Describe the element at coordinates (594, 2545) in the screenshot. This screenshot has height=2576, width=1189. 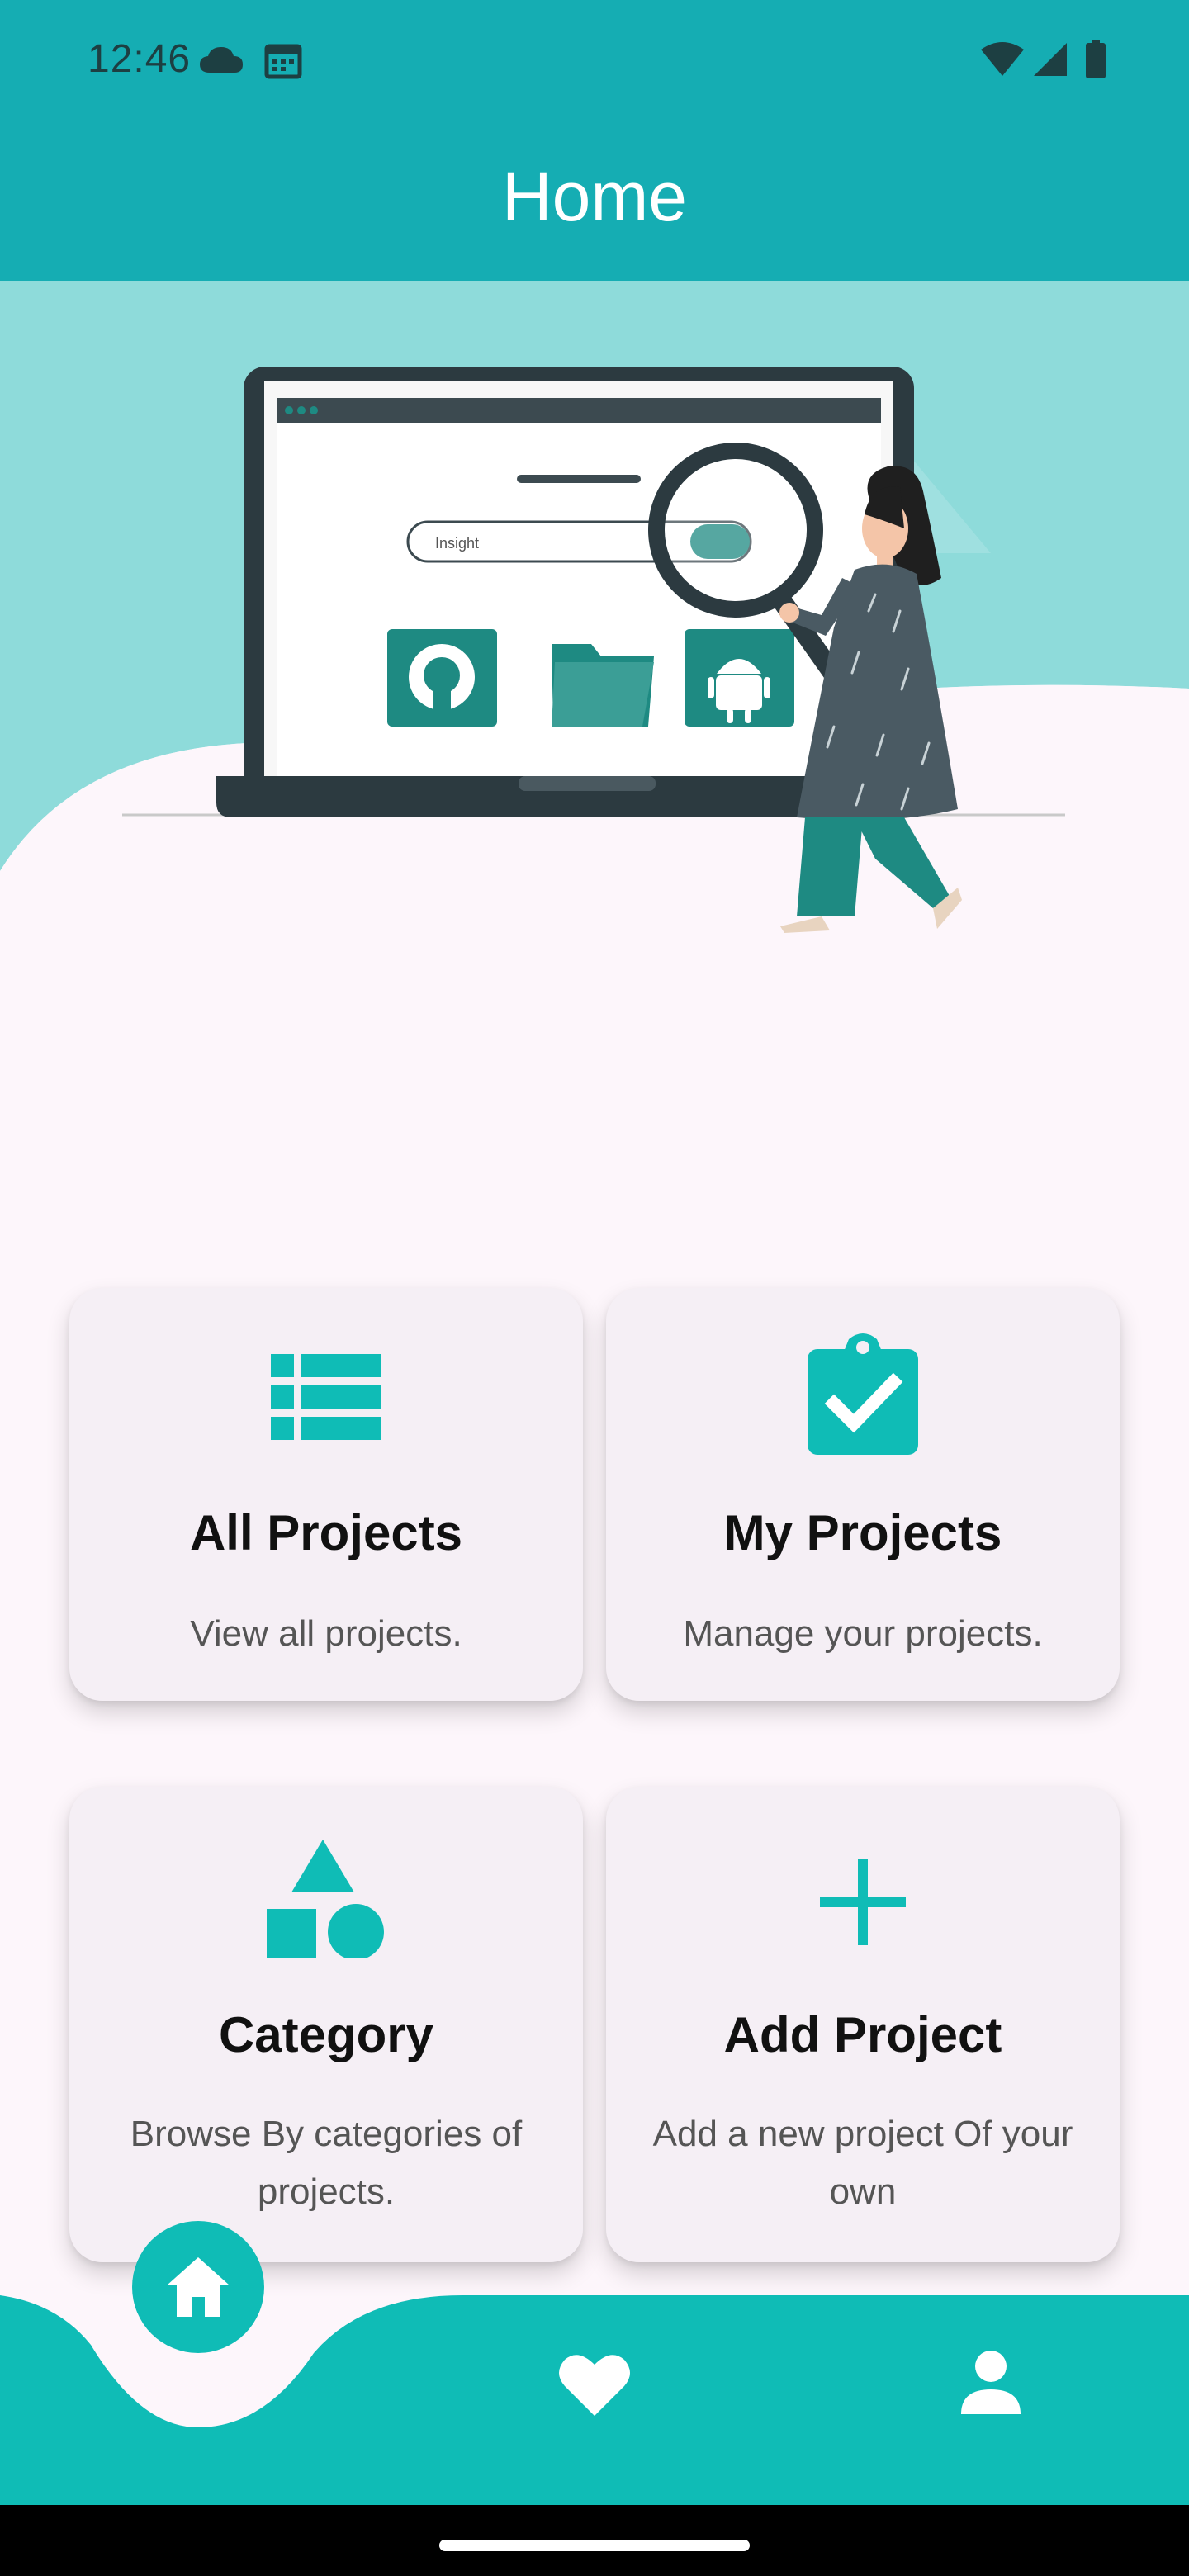
I see `gesture-home-pill` at that location.